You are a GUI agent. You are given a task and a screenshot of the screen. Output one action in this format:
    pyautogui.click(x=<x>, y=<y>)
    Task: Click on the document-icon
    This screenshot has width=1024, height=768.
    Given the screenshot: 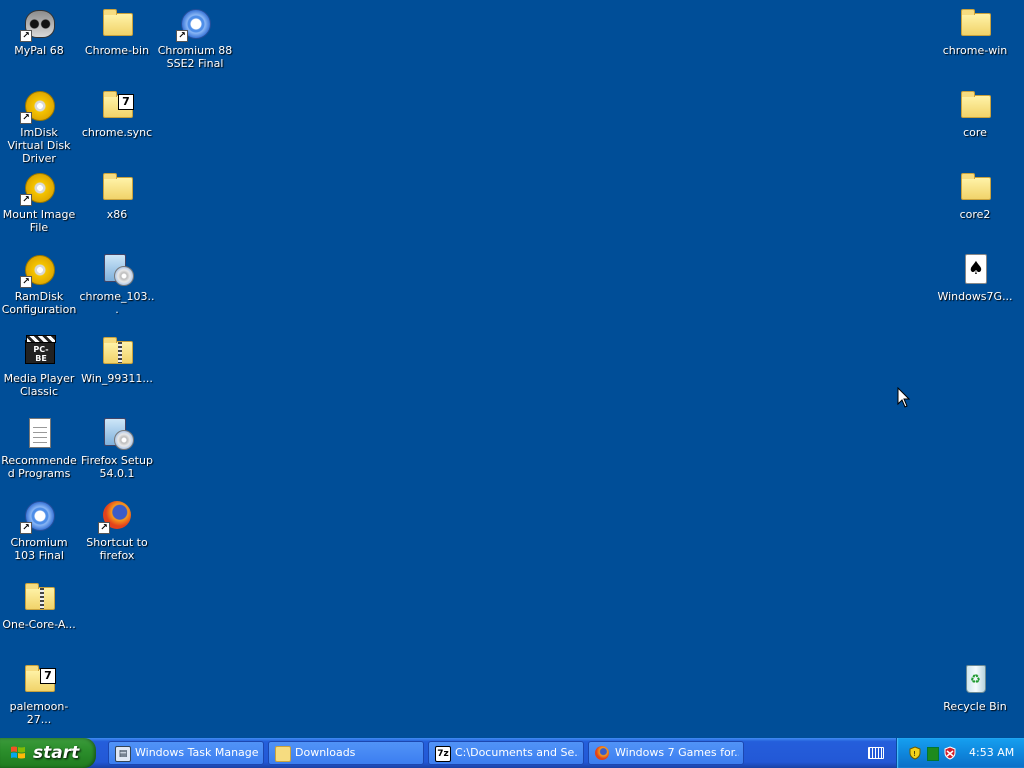 What is the action you would take?
    pyautogui.click(x=39, y=433)
    